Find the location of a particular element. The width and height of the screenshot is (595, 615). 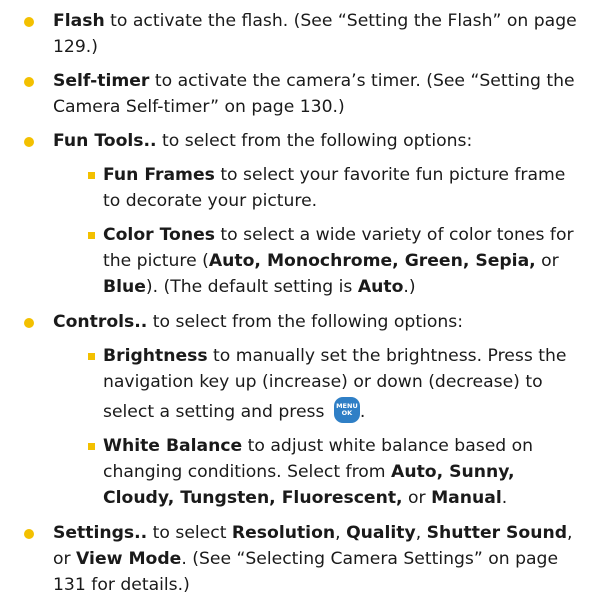

default-setting: Auto is located at coordinates (380, 287).